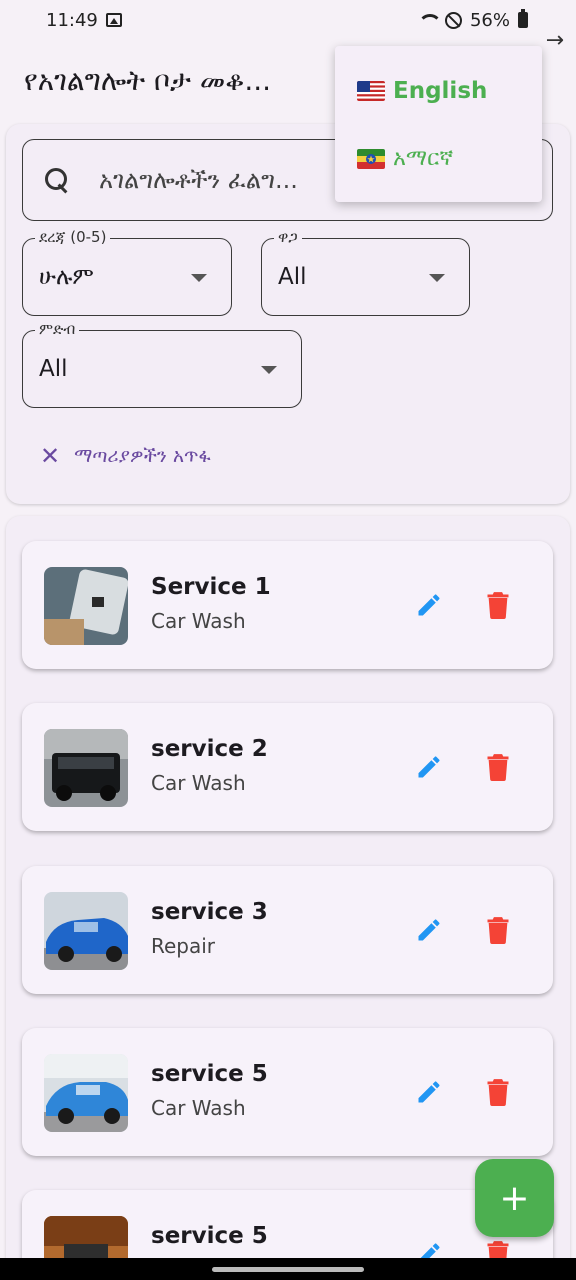  Describe the element at coordinates (53, 369) in the screenshot. I see `category-value: All` at that location.